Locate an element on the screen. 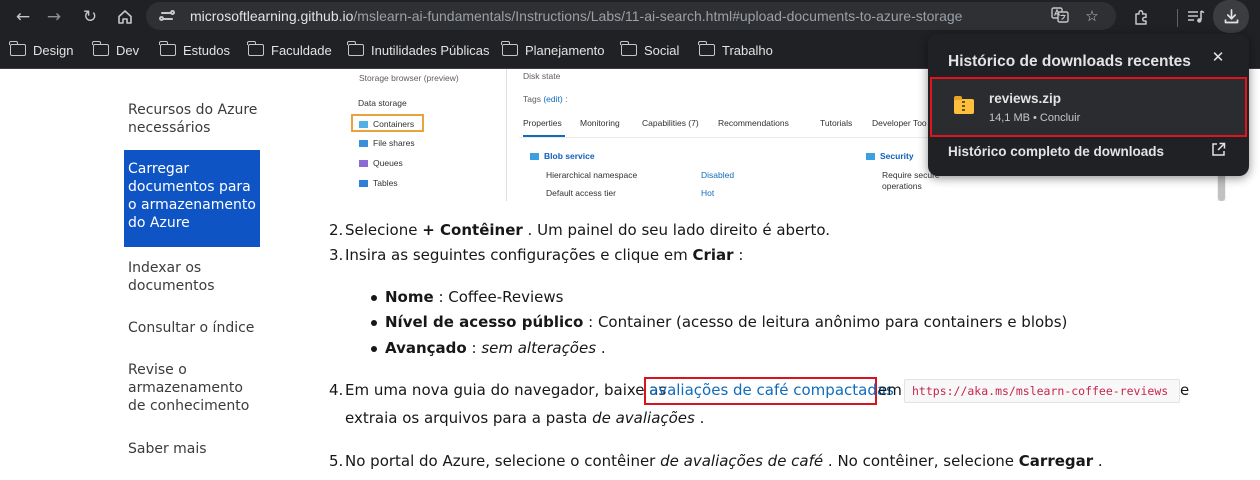  tab-tutorials: Tutorials is located at coordinates (836, 123).